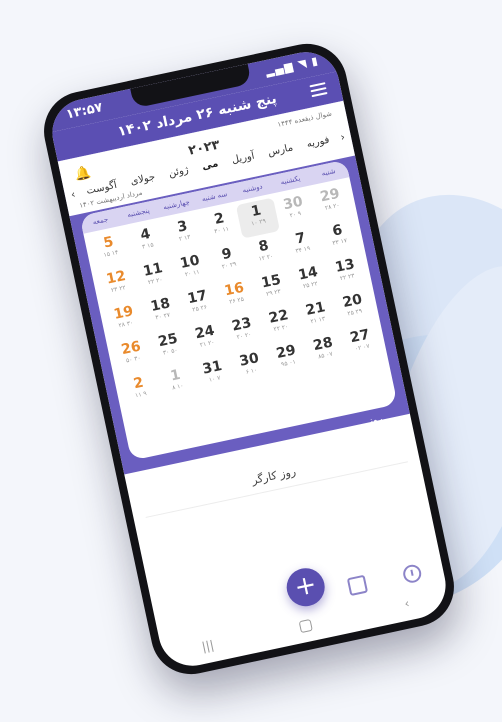 The image size is (502, 722). I want to click on day-cell: 28 ۰۷ ۸۵, so click(324, 351).